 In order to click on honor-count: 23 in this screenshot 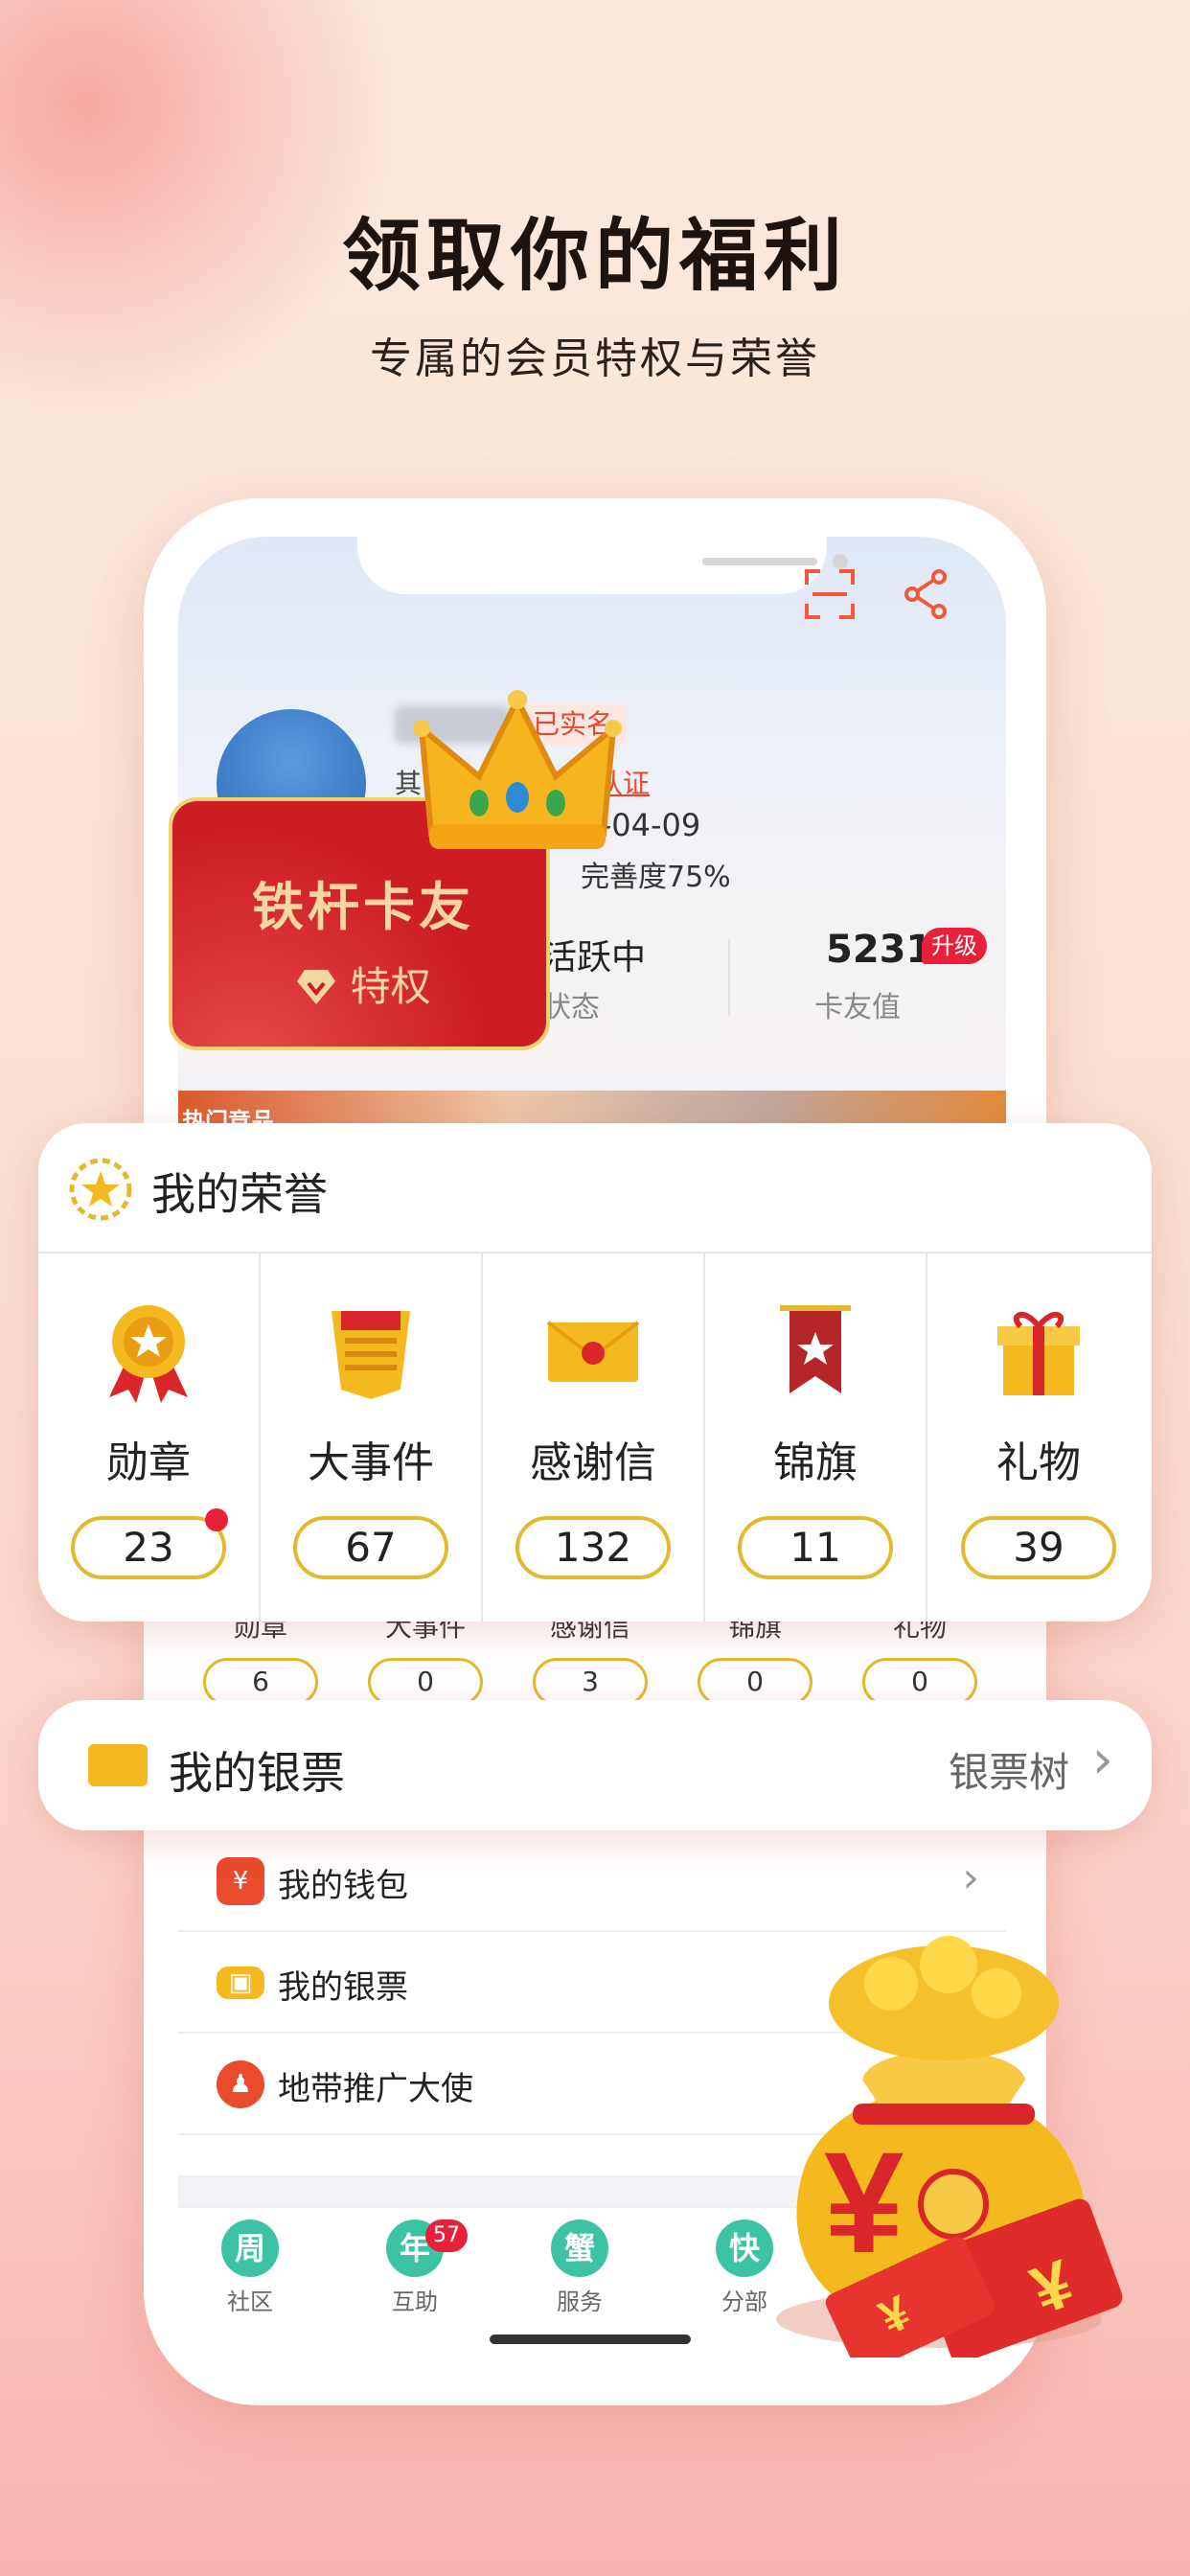, I will do `click(150, 1543)`.